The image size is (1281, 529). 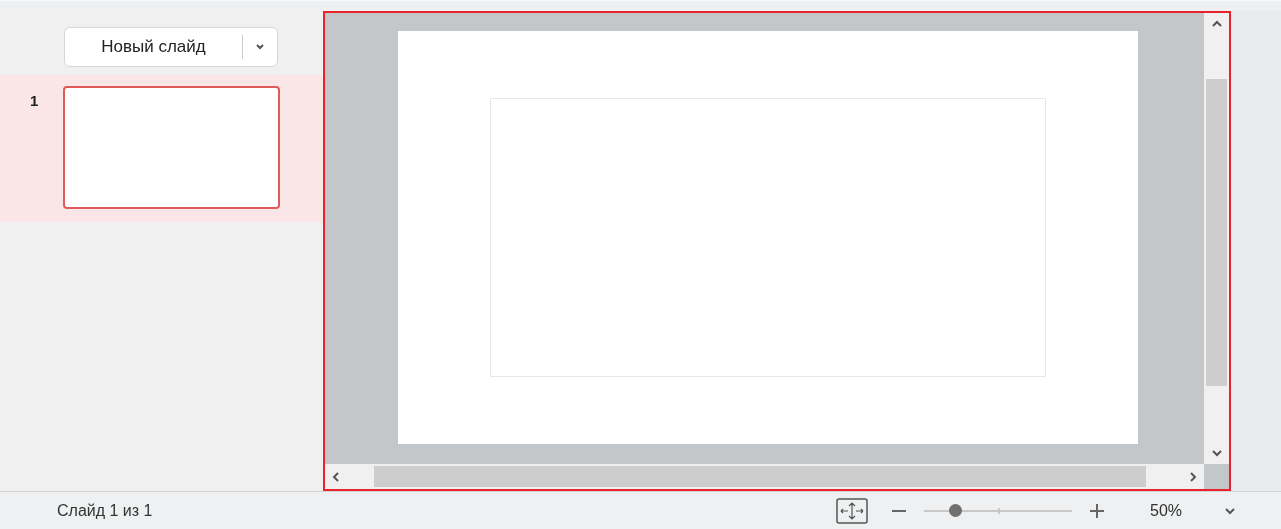 I want to click on fit-to-window-icon, so click(x=852, y=510).